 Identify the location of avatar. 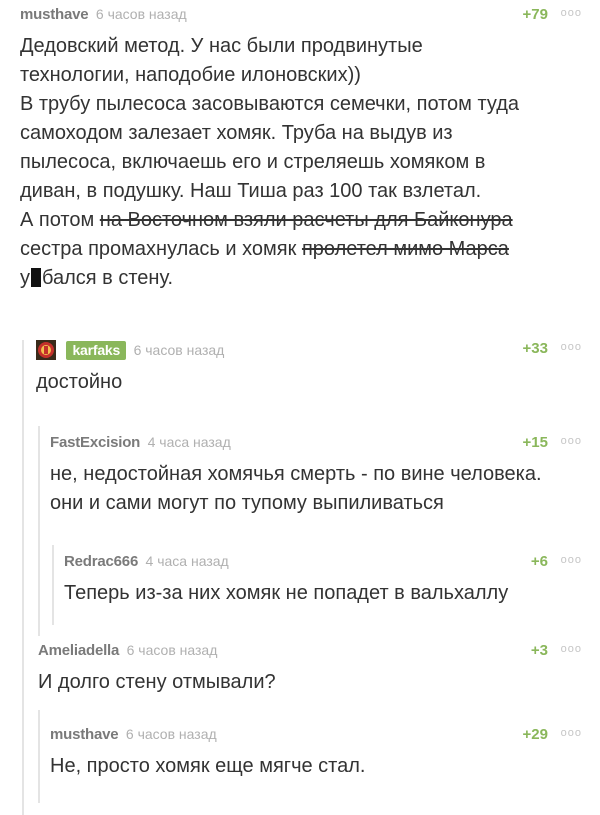
(46, 350).